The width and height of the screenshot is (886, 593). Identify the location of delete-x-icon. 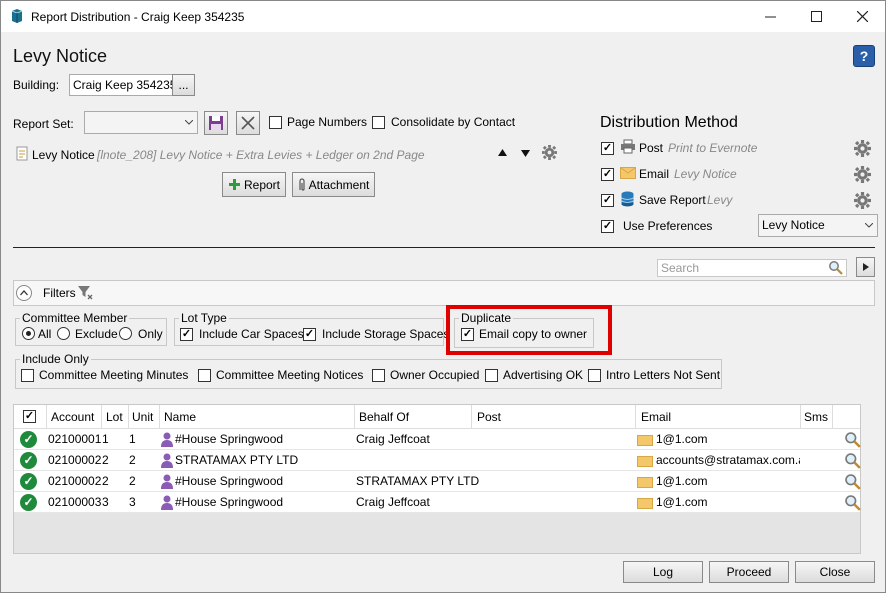
(248, 123).